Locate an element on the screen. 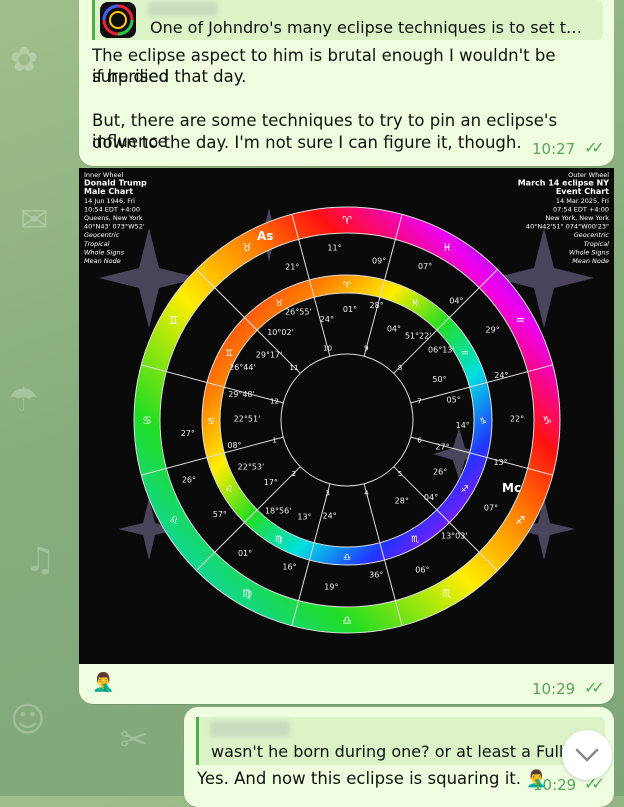 The height and width of the screenshot is (807, 624). outer-position-label: 27° is located at coordinates (188, 433).